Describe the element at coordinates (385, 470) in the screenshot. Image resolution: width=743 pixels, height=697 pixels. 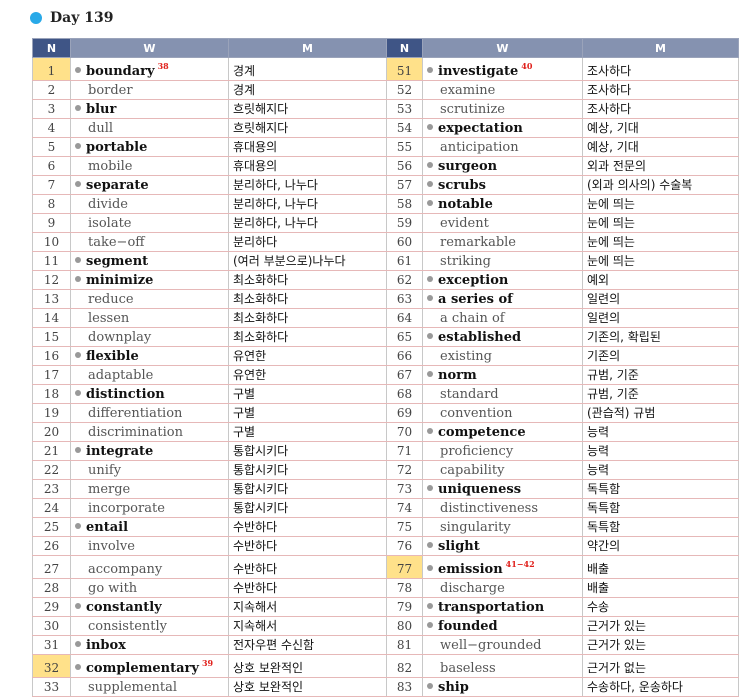
I see `table-row: 22 unify 통합시키다 72 capability 능력` at that location.